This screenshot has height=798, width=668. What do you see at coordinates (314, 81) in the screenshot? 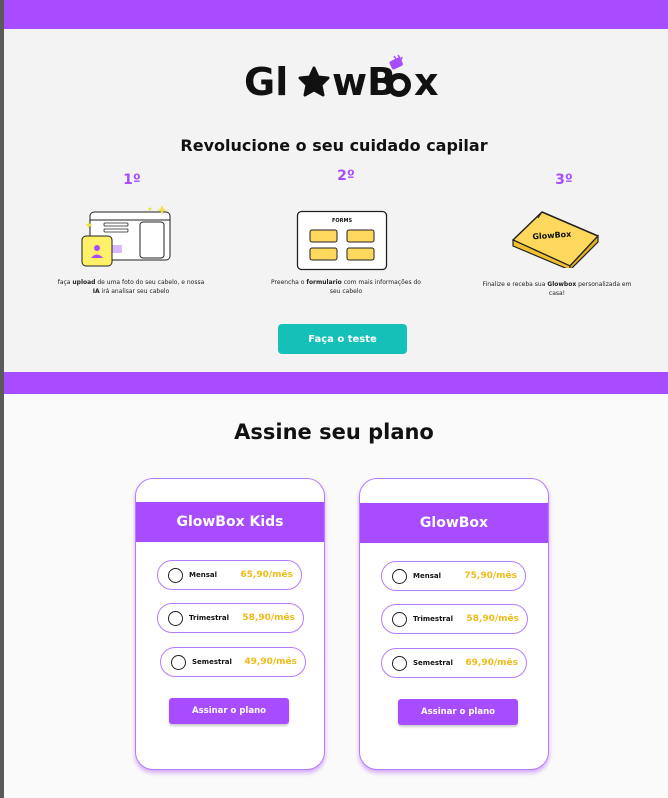
I see `star-icon` at bounding box center [314, 81].